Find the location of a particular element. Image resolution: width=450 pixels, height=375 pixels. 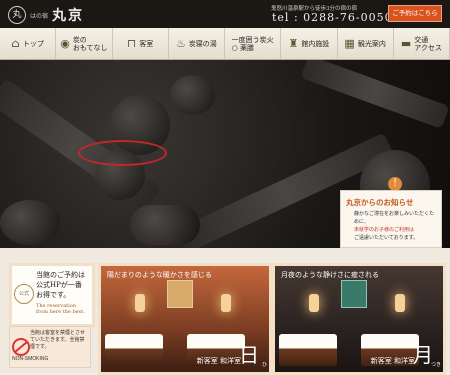

reserve-button: ご予約はこちら is located at coordinates (415, 13).